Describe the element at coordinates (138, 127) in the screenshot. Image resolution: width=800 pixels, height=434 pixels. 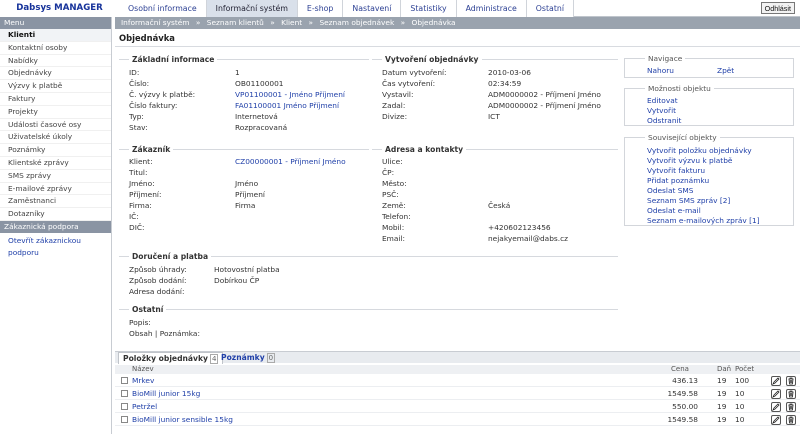
I see `state-label: Stav:` at that location.